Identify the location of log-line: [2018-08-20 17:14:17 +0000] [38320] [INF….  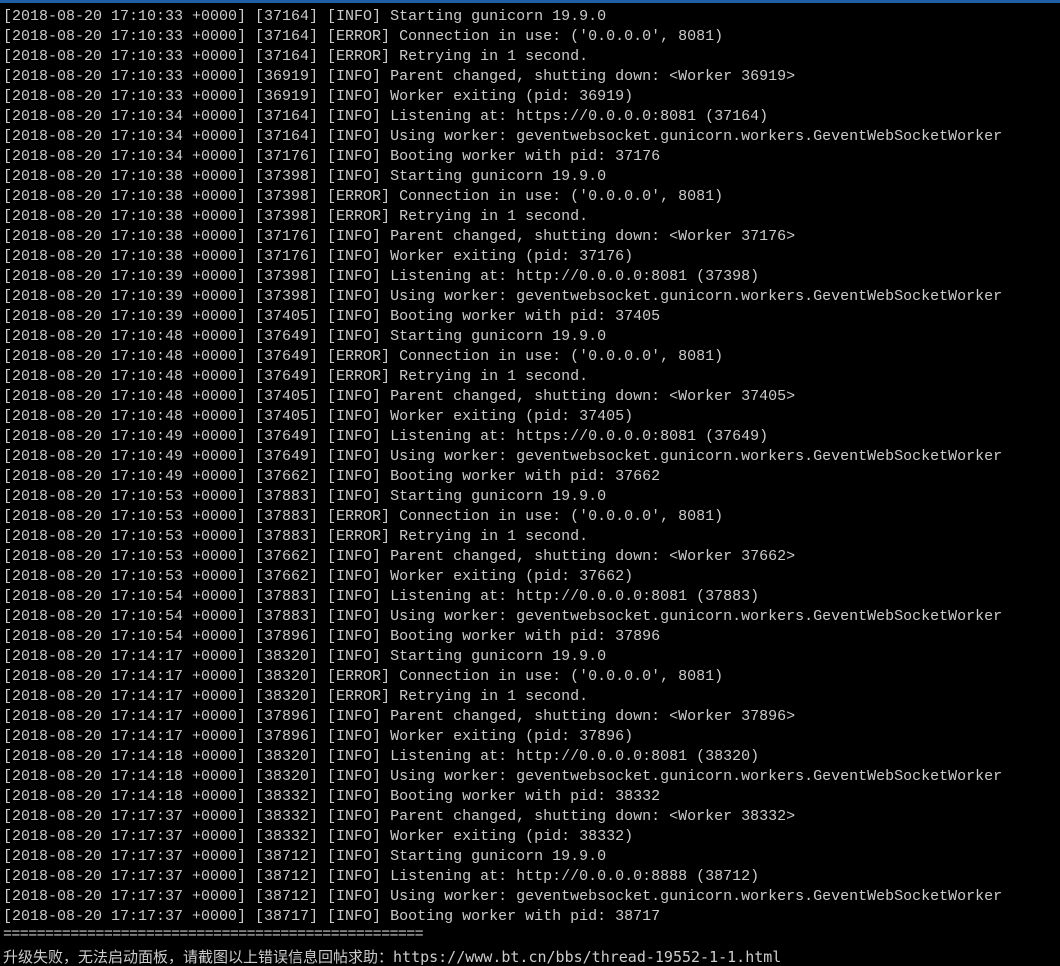
(305, 656).